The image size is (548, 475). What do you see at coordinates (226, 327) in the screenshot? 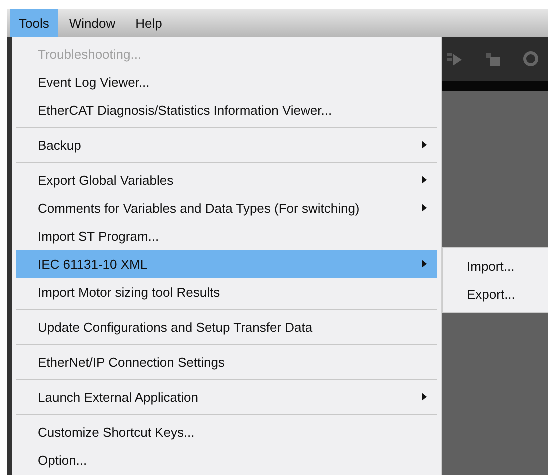
I see `menu-item: Update Configurations and Setup Transfer Data` at bounding box center [226, 327].